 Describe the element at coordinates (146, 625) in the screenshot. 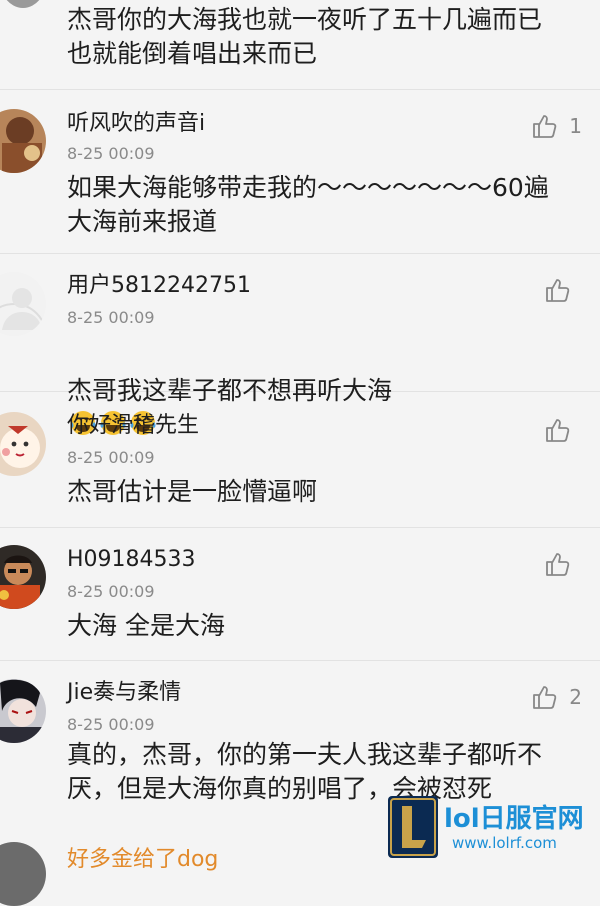

I see `comment-text: 大海 全是大海` at that location.